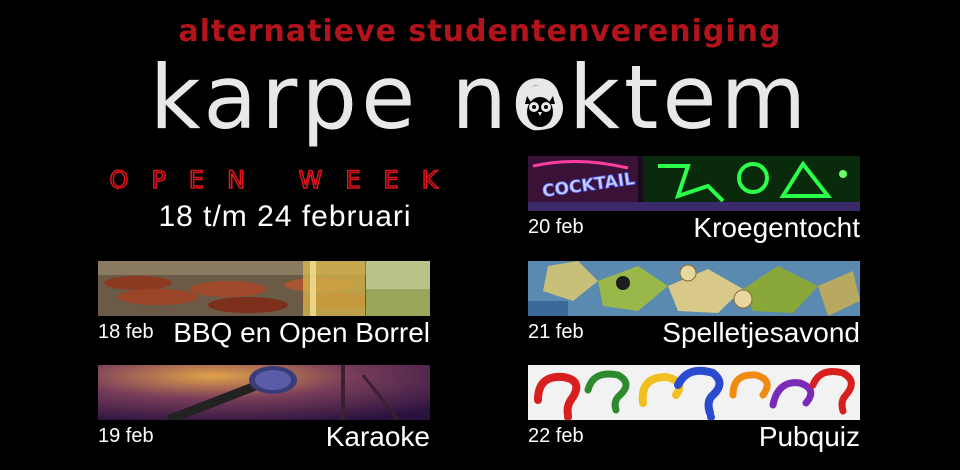 This screenshot has width=960, height=470. Describe the element at coordinates (126, 332) in the screenshot. I see `event-date: 18 feb` at that location.